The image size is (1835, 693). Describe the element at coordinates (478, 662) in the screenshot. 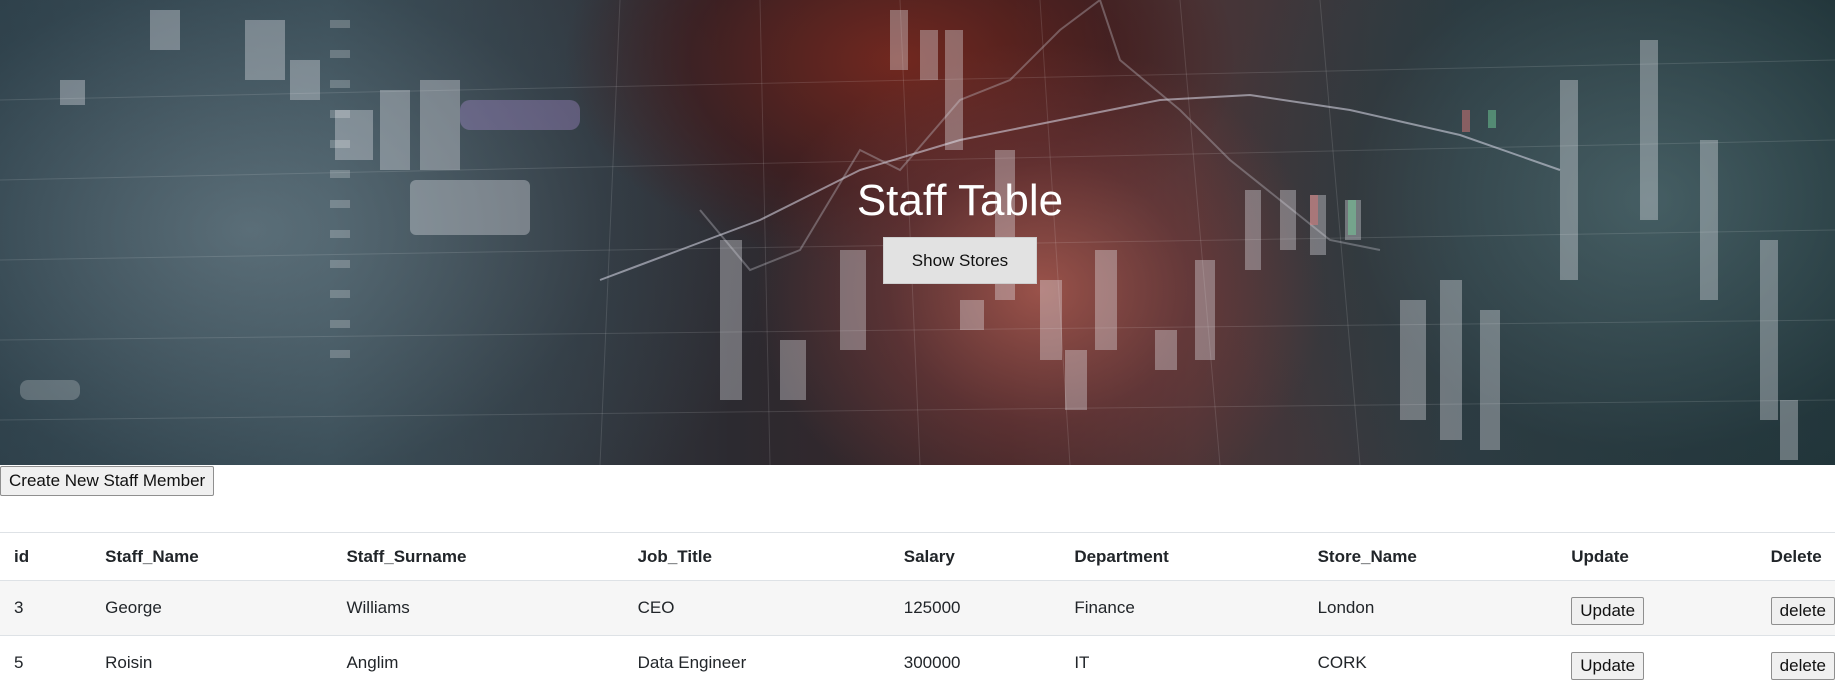

I see `cell-staff-surname: Anglim` at that location.